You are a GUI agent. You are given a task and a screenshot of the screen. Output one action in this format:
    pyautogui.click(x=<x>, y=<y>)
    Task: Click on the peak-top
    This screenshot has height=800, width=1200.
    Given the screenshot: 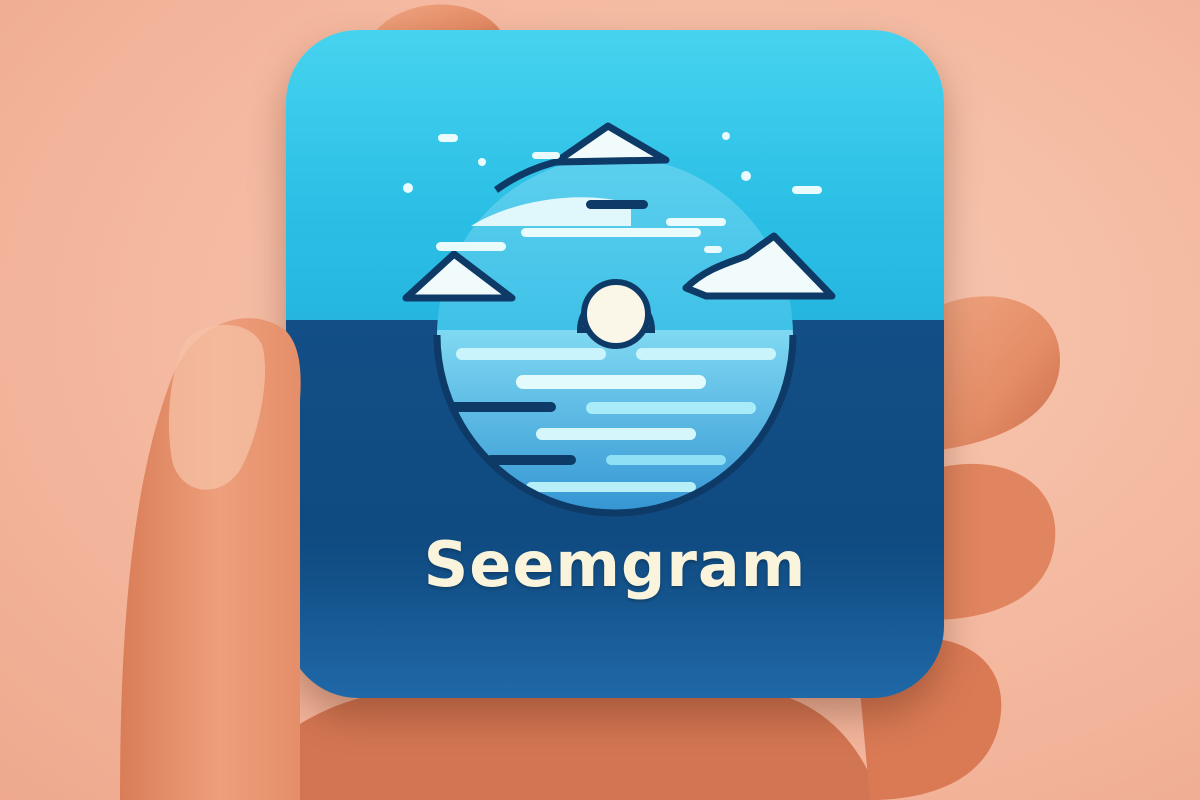 What is the action you would take?
    pyautogui.click(x=611, y=144)
    